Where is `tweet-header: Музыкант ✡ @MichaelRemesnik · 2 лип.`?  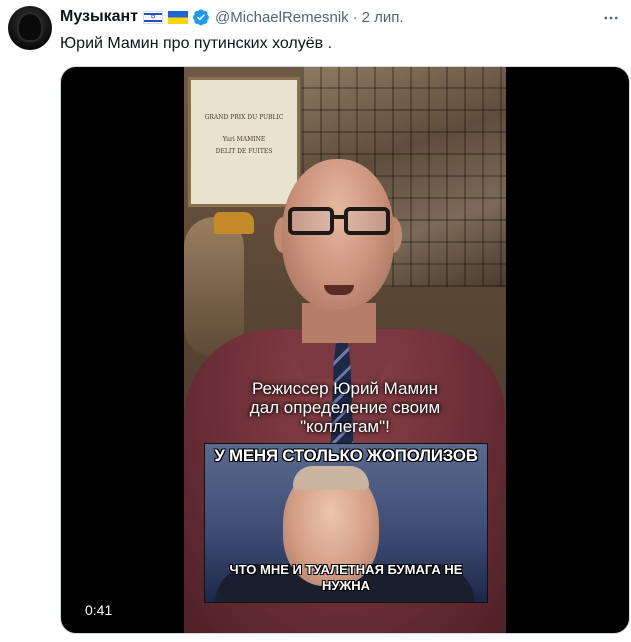
tweet-header: Музыкант ✡ @MichaelRemesnik · 2 лип. is located at coordinates (325, 17).